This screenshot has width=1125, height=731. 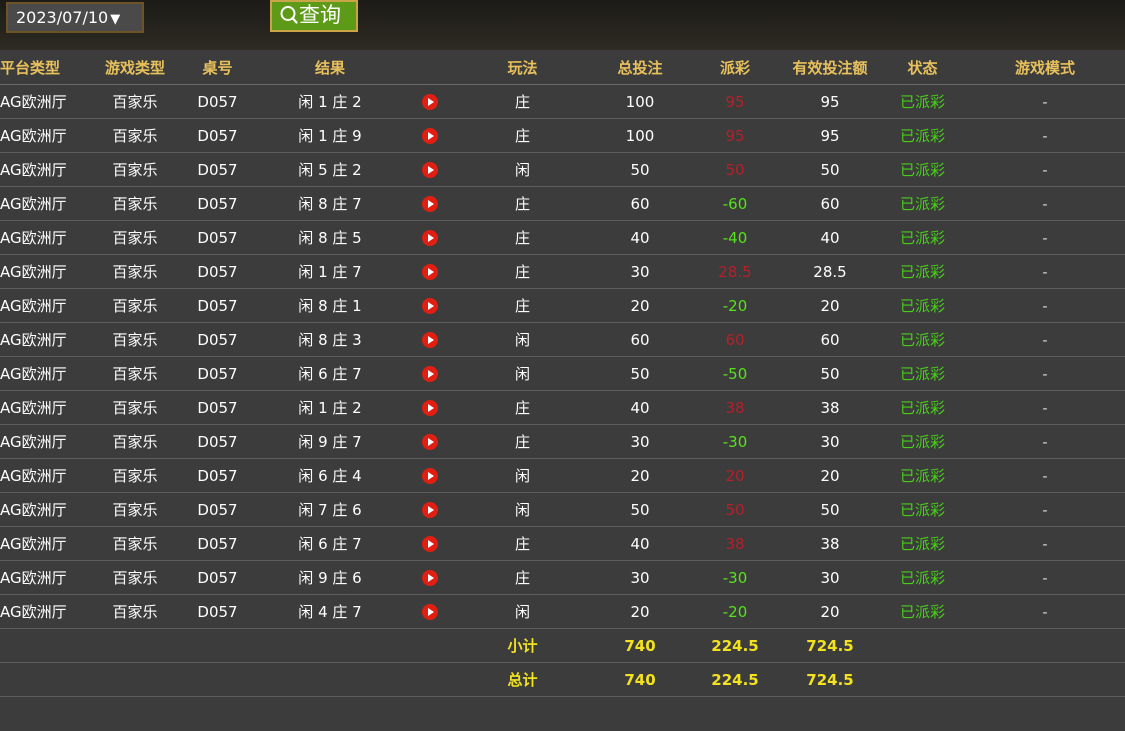 I want to click on cell-valid-bet: 60, so click(x=830, y=339).